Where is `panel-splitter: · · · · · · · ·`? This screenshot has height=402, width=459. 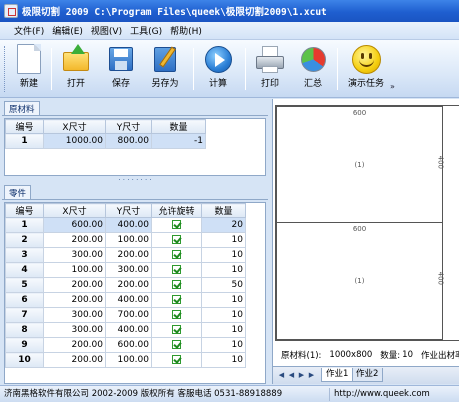
panel-splitter: · · · · · · · · is located at coordinates (135, 180).